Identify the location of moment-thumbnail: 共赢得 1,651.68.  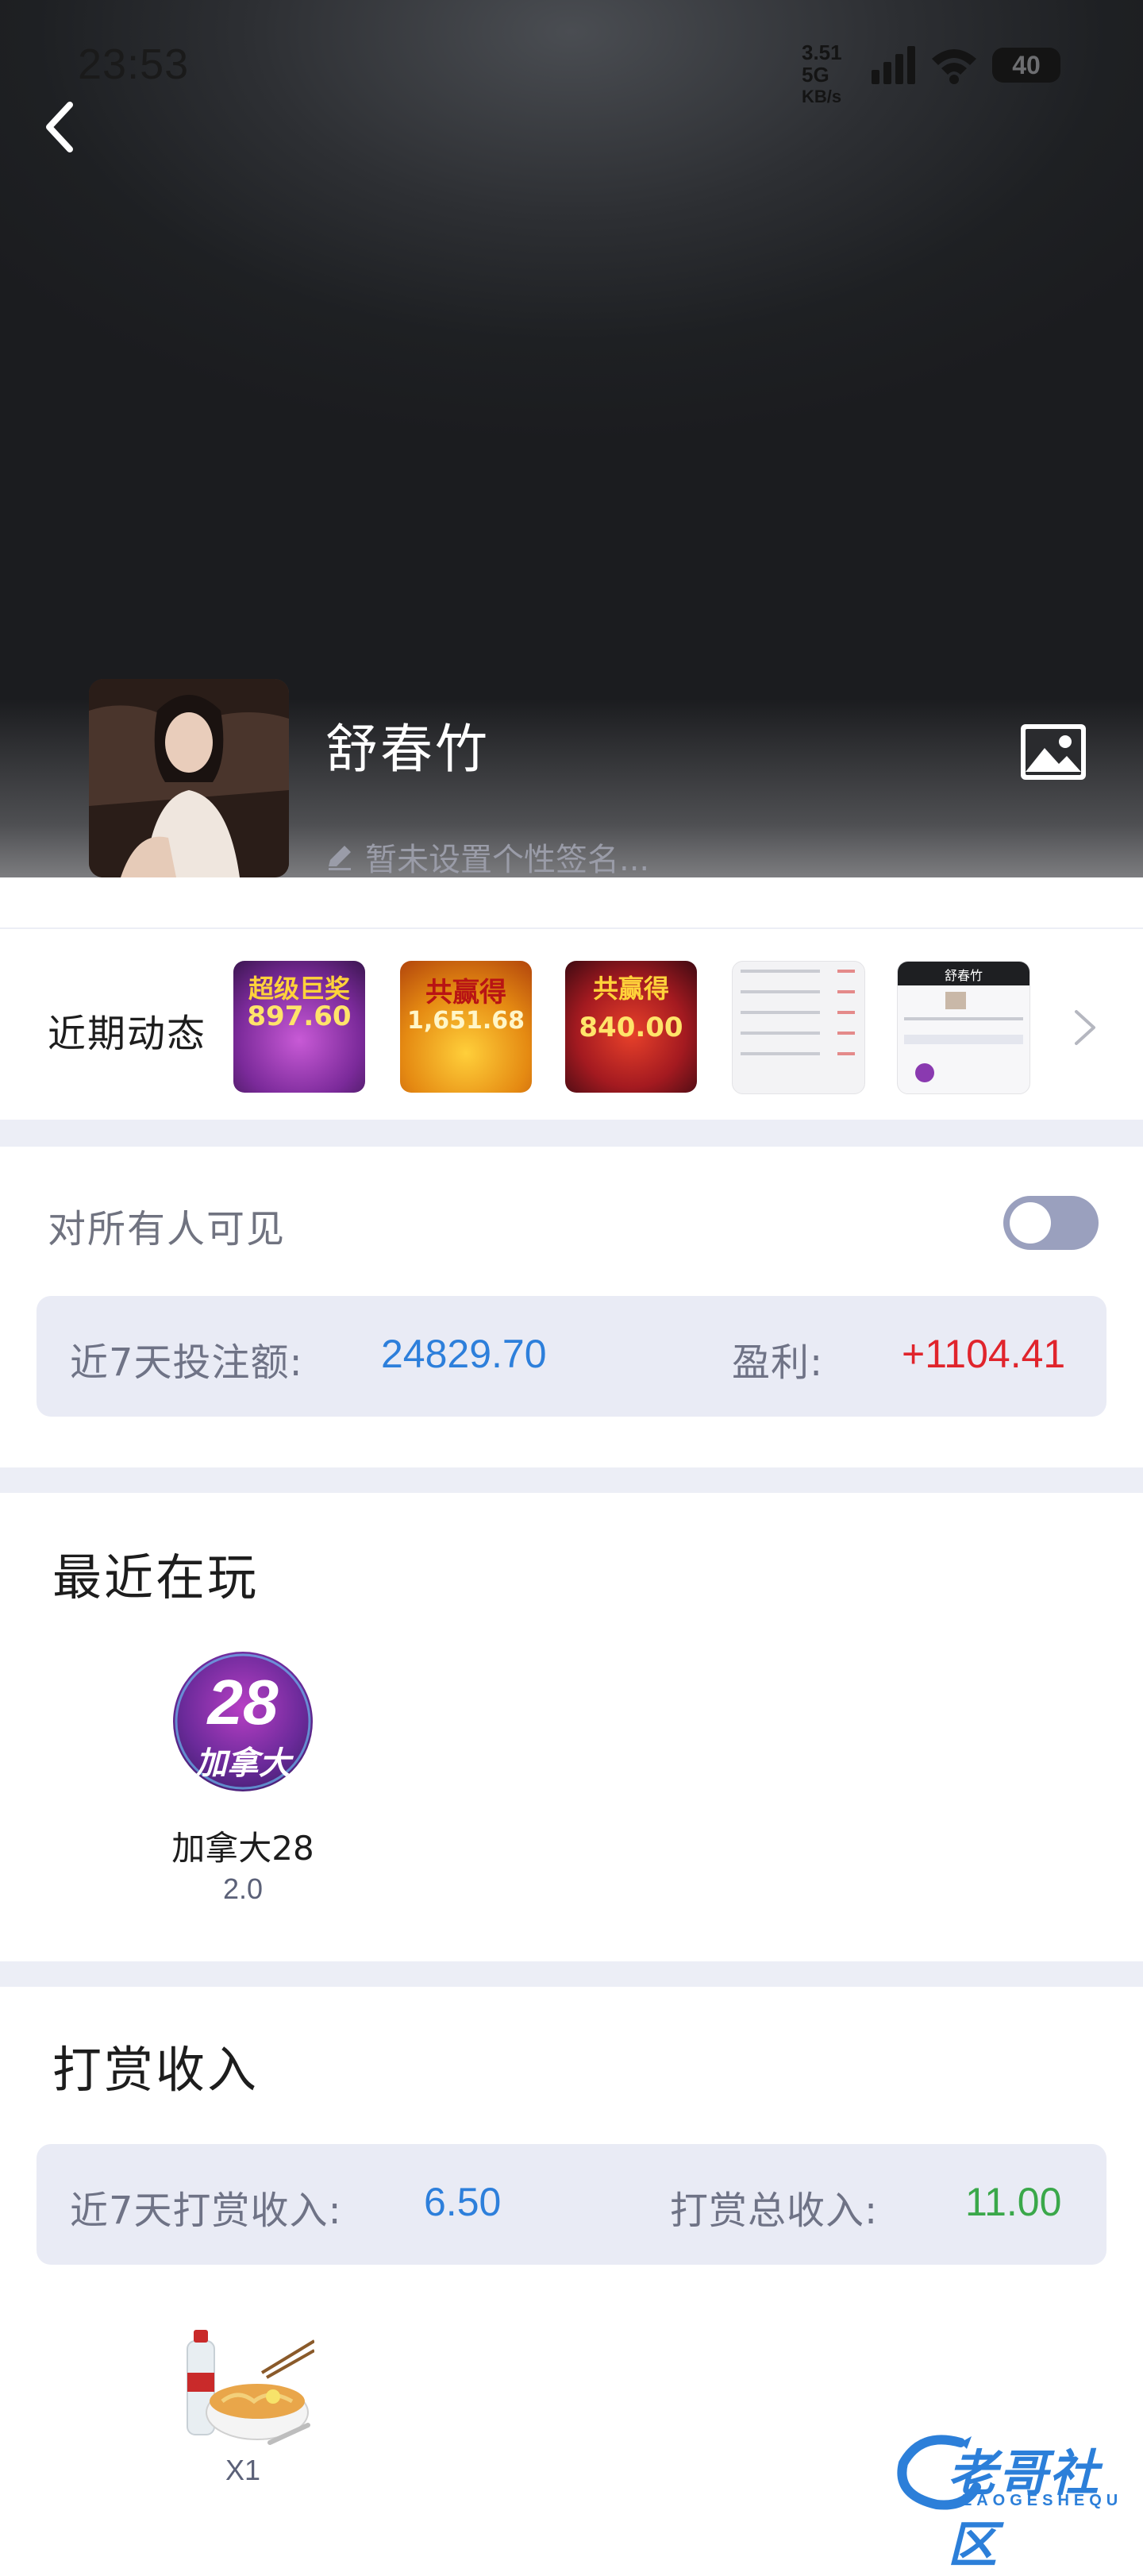
(466, 1027).